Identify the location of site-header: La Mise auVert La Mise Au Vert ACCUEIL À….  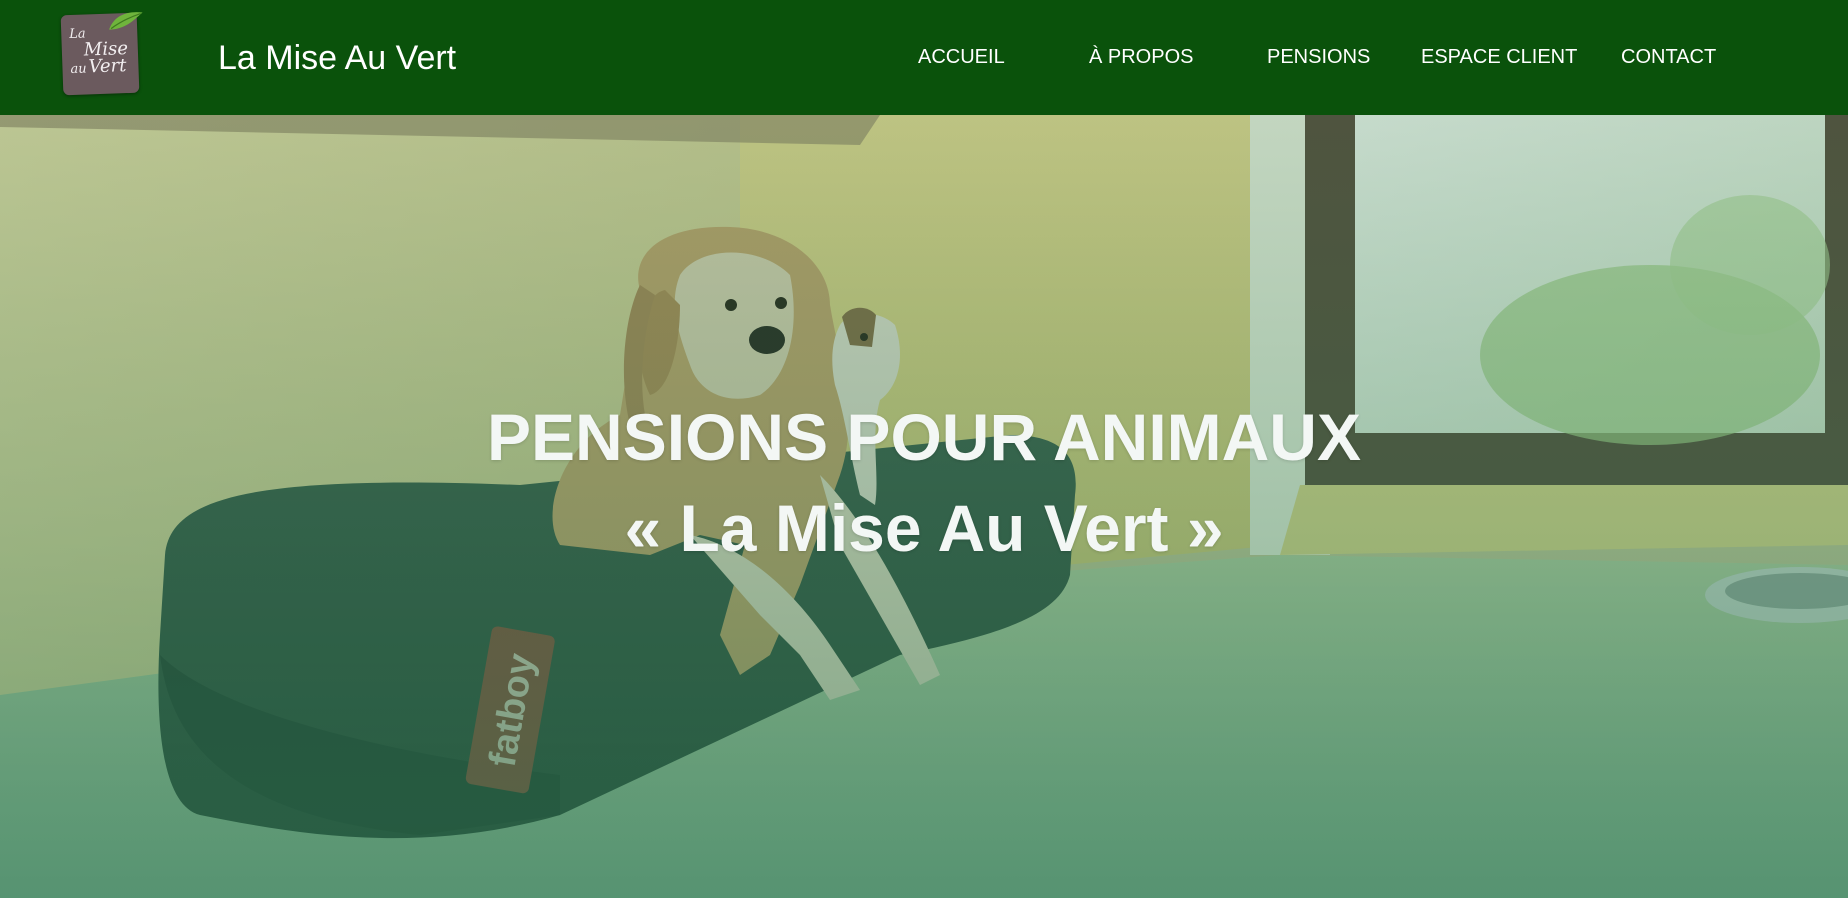
(924, 57).